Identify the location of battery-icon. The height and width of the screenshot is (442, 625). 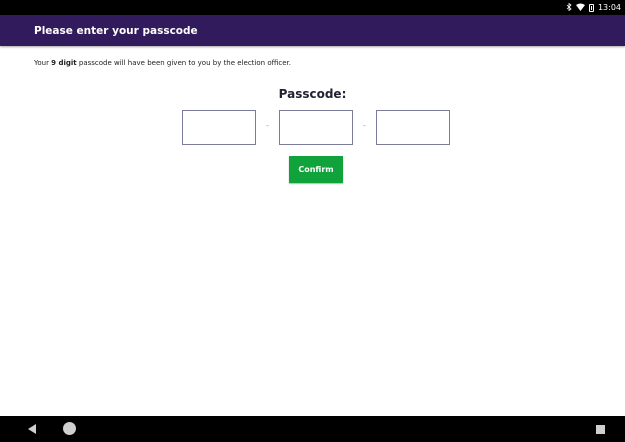
(591, 7).